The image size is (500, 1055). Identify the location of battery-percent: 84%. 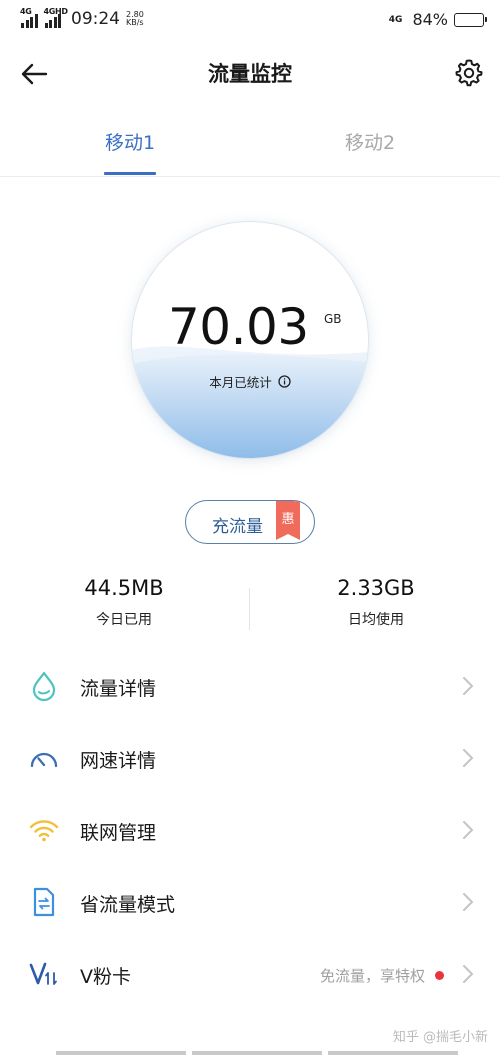
(430, 19).